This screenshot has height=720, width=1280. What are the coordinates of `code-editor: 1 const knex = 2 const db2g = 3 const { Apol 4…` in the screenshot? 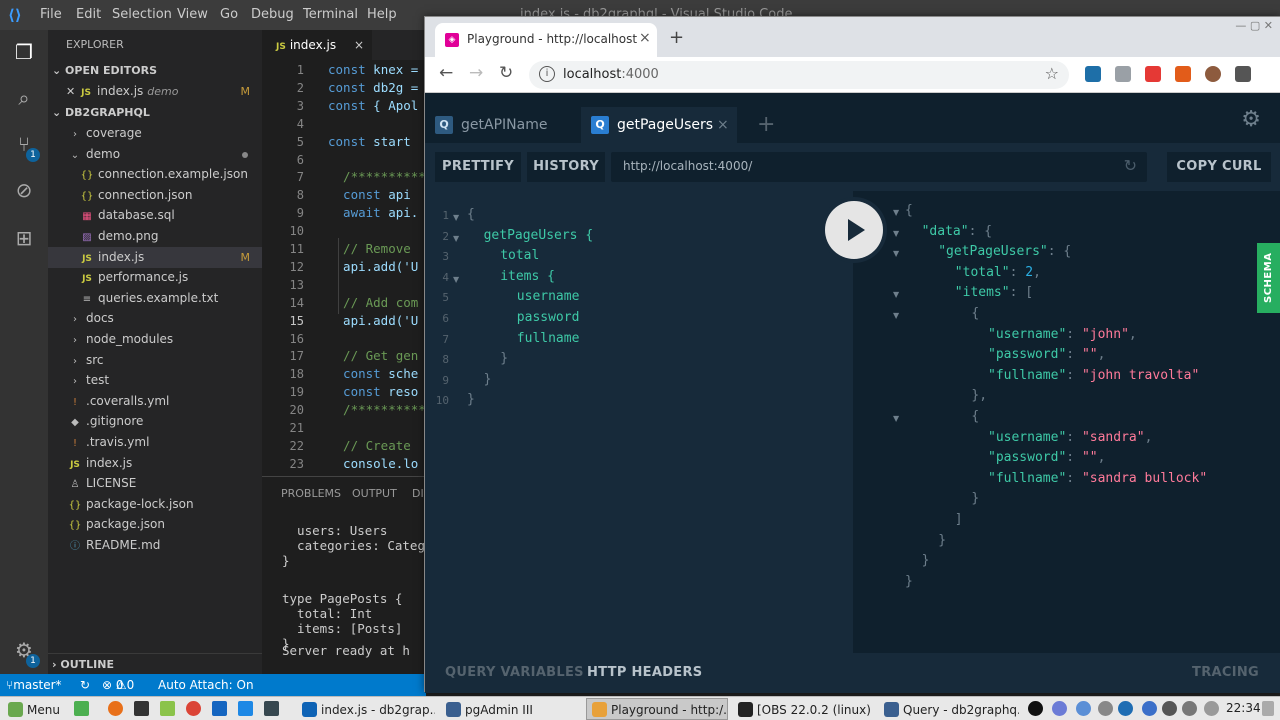 It's located at (347, 267).